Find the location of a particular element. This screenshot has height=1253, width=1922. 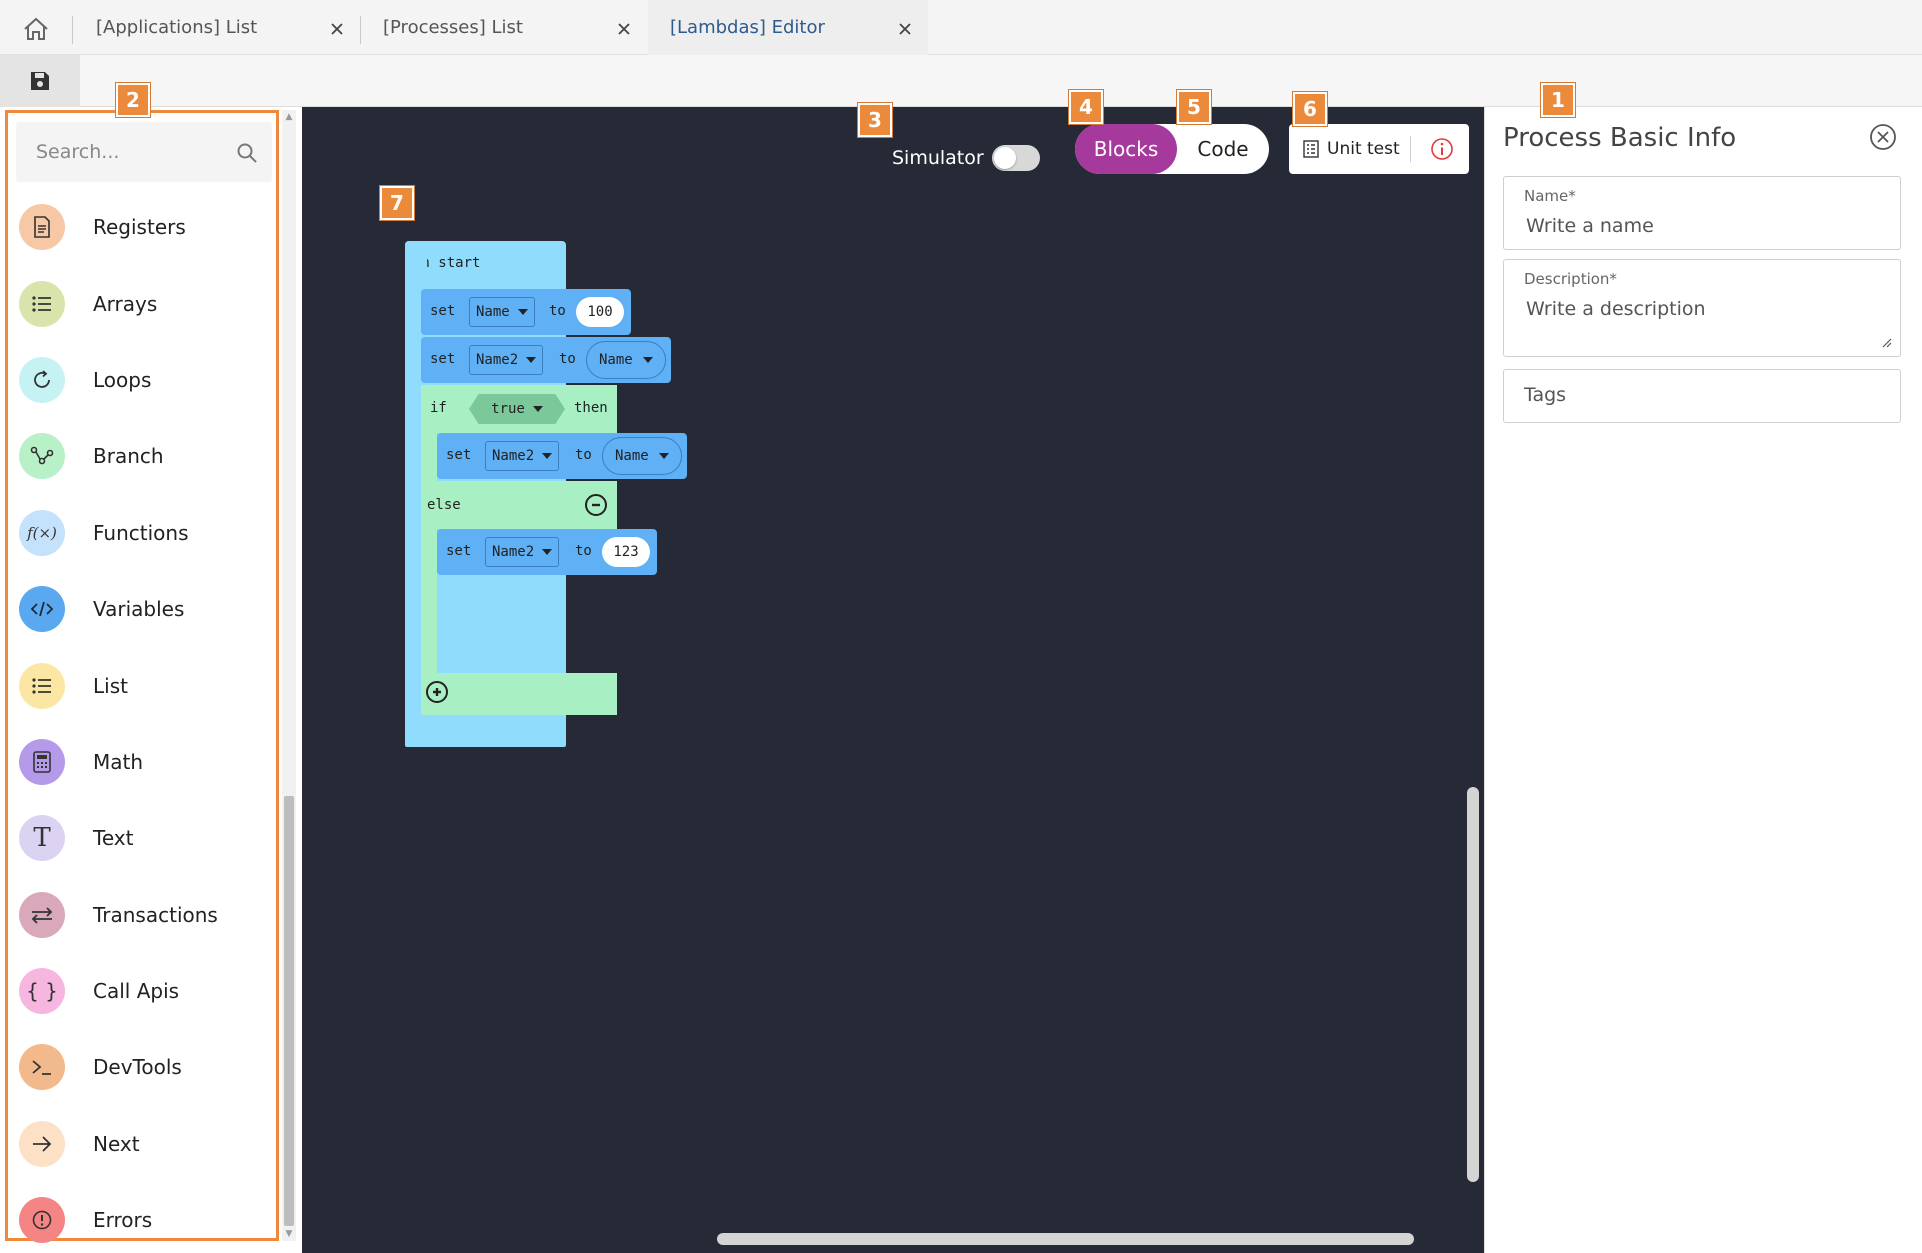

name-field: Name* Write a name is located at coordinates (1702, 213).